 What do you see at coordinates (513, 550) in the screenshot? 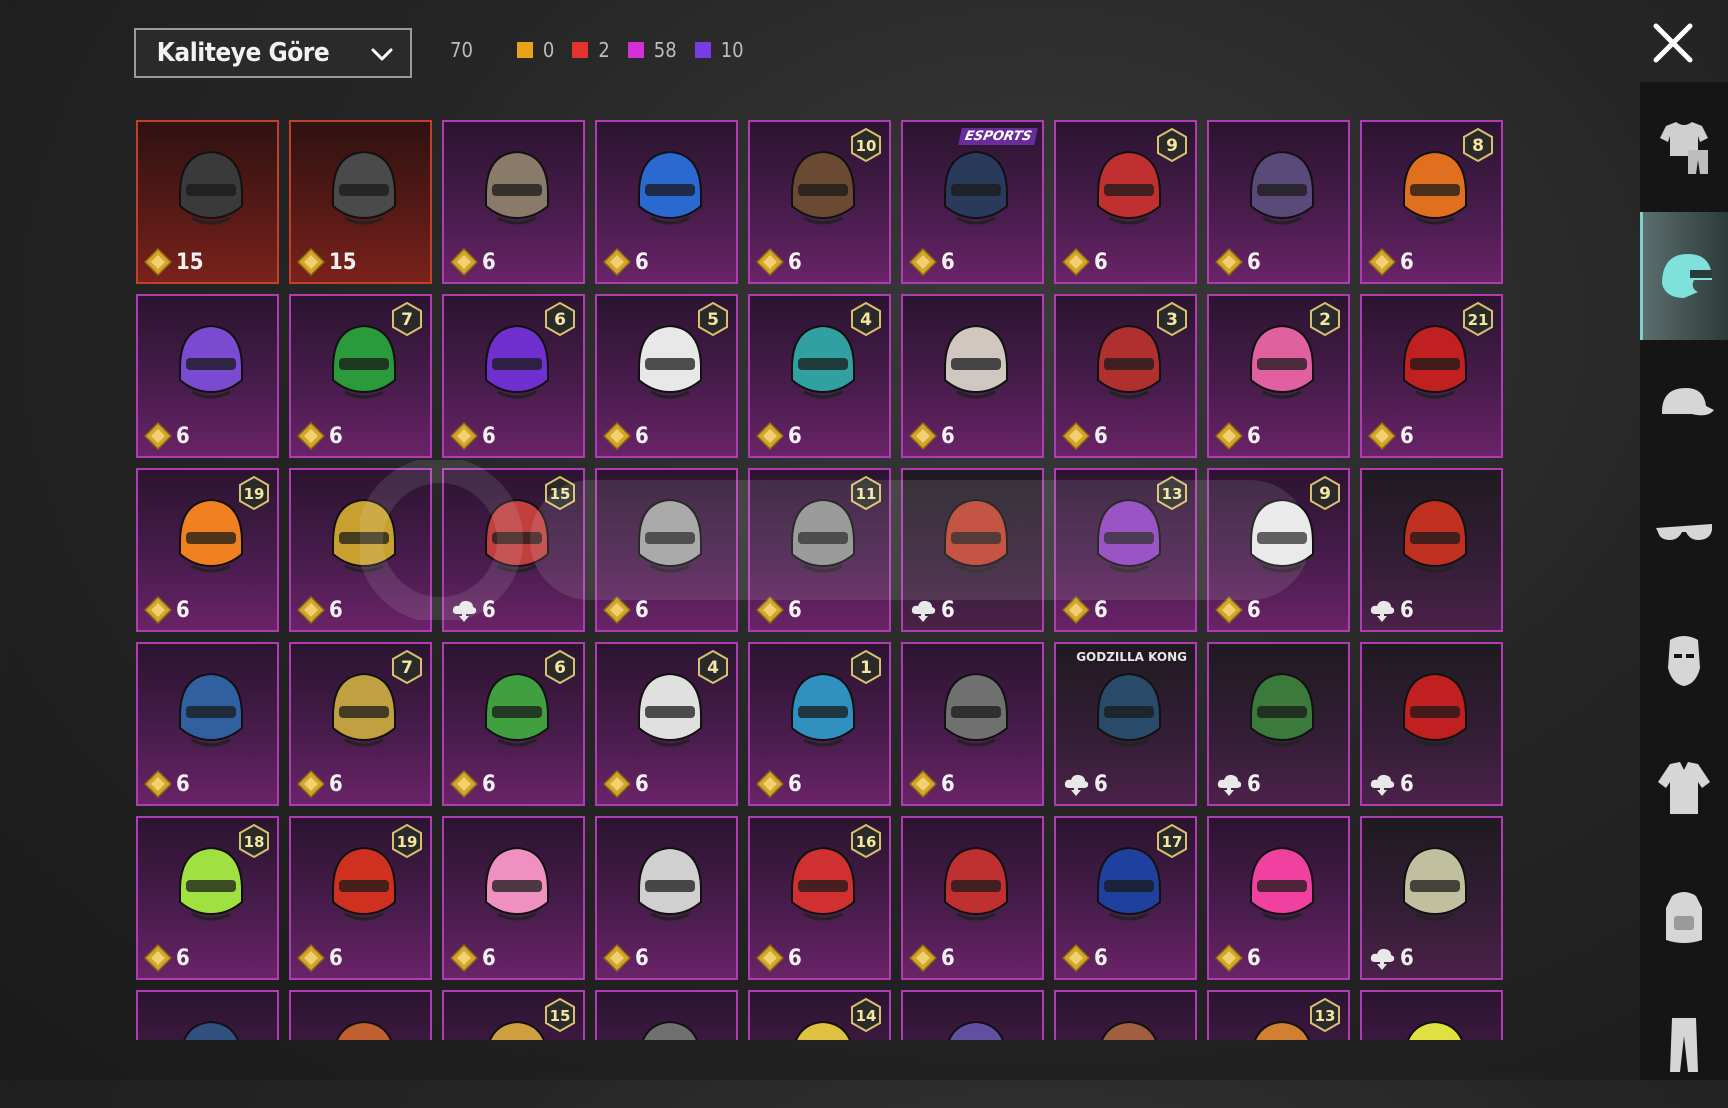
I see `item-card: 15 6` at bounding box center [513, 550].